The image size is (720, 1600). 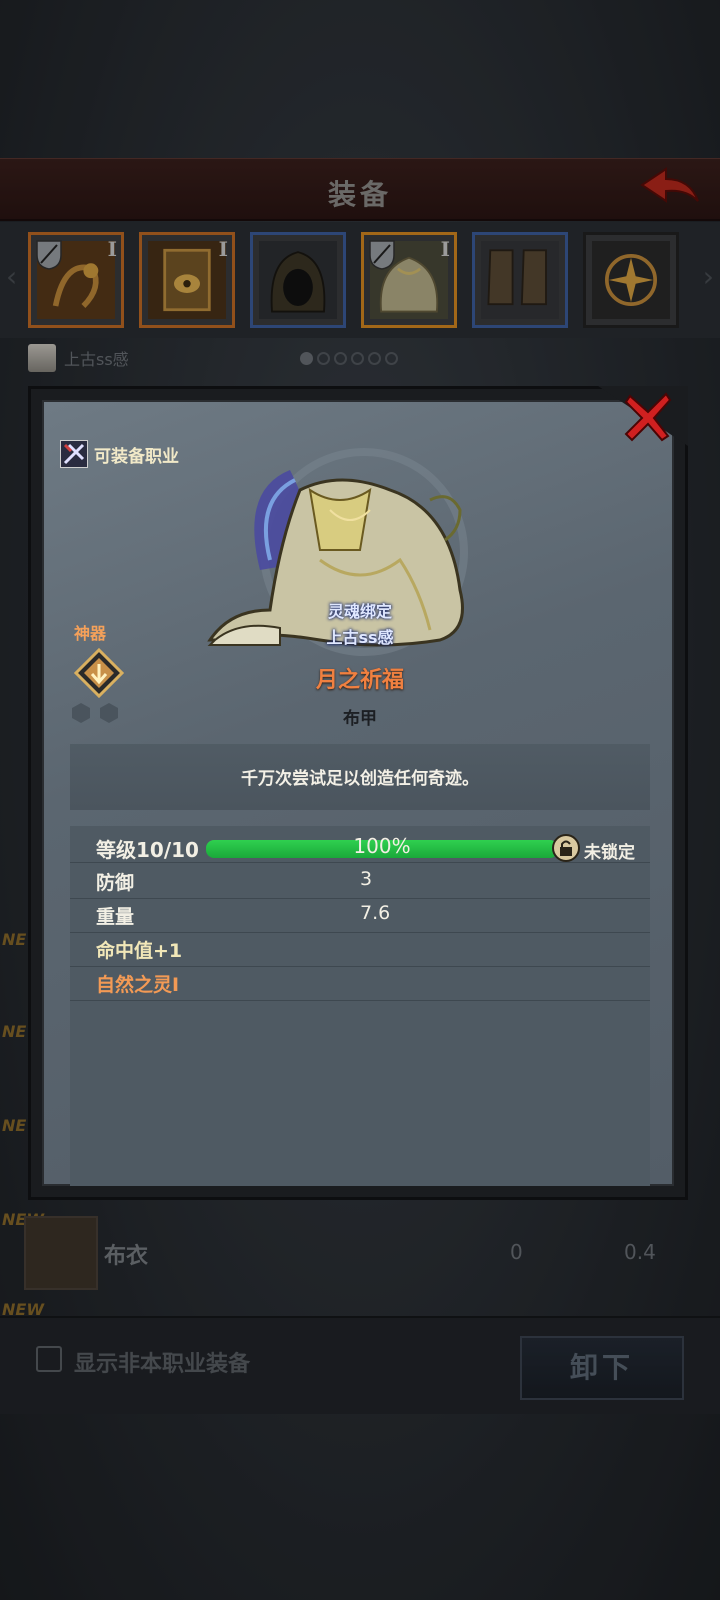 I want to click on item-type: 布甲, so click(x=360, y=719).